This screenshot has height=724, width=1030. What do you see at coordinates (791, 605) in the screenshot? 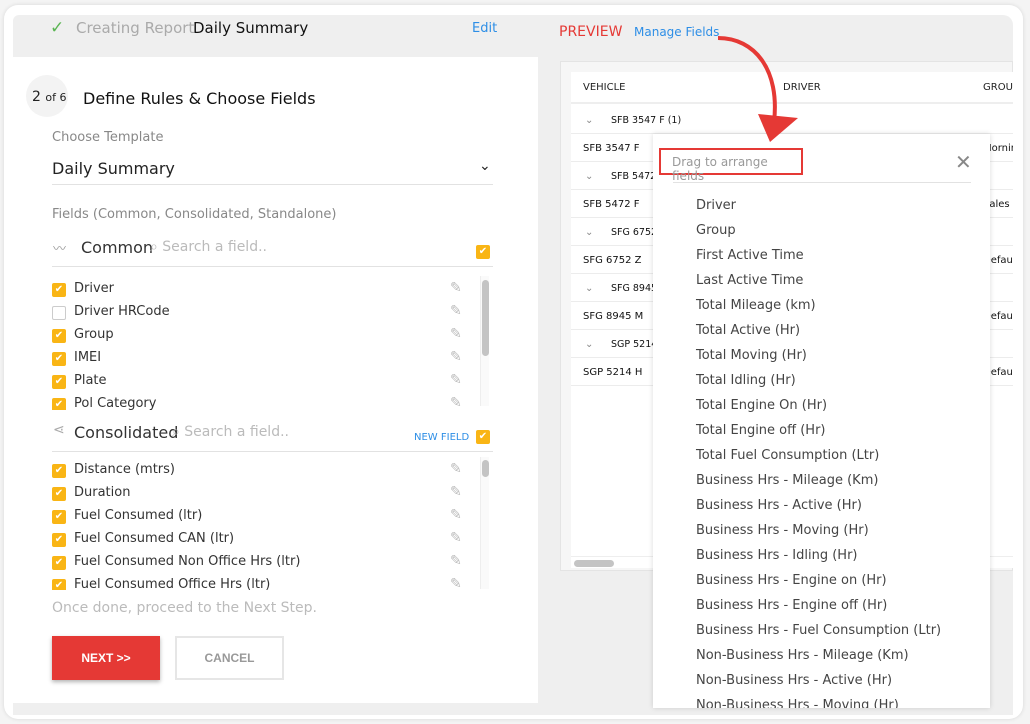
I see `draggable-field: Business Hrs - Engine off (Hr)` at bounding box center [791, 605].